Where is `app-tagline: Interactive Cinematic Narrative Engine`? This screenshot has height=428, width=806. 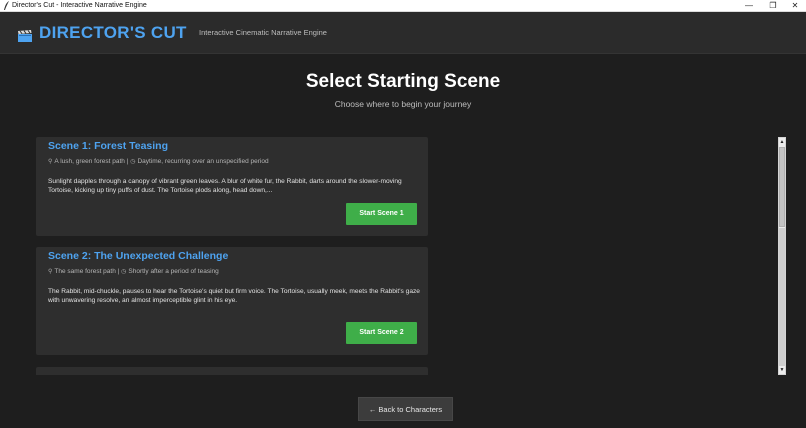 app-tagline: Interactive Cinematic Narrative Engine is located at coordinates (263, 32).